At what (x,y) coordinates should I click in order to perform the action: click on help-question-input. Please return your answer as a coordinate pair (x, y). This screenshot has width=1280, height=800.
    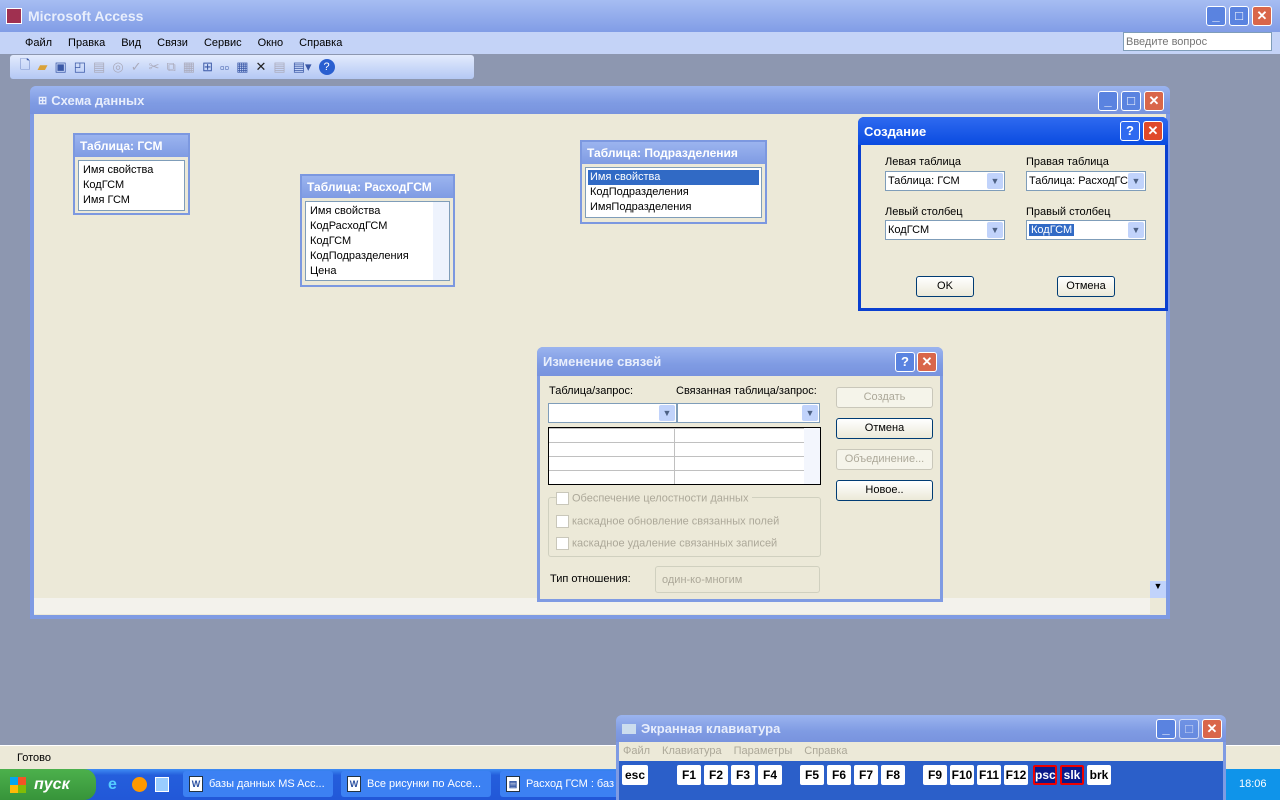
    Looking at the image, I should click on (1197, 41).